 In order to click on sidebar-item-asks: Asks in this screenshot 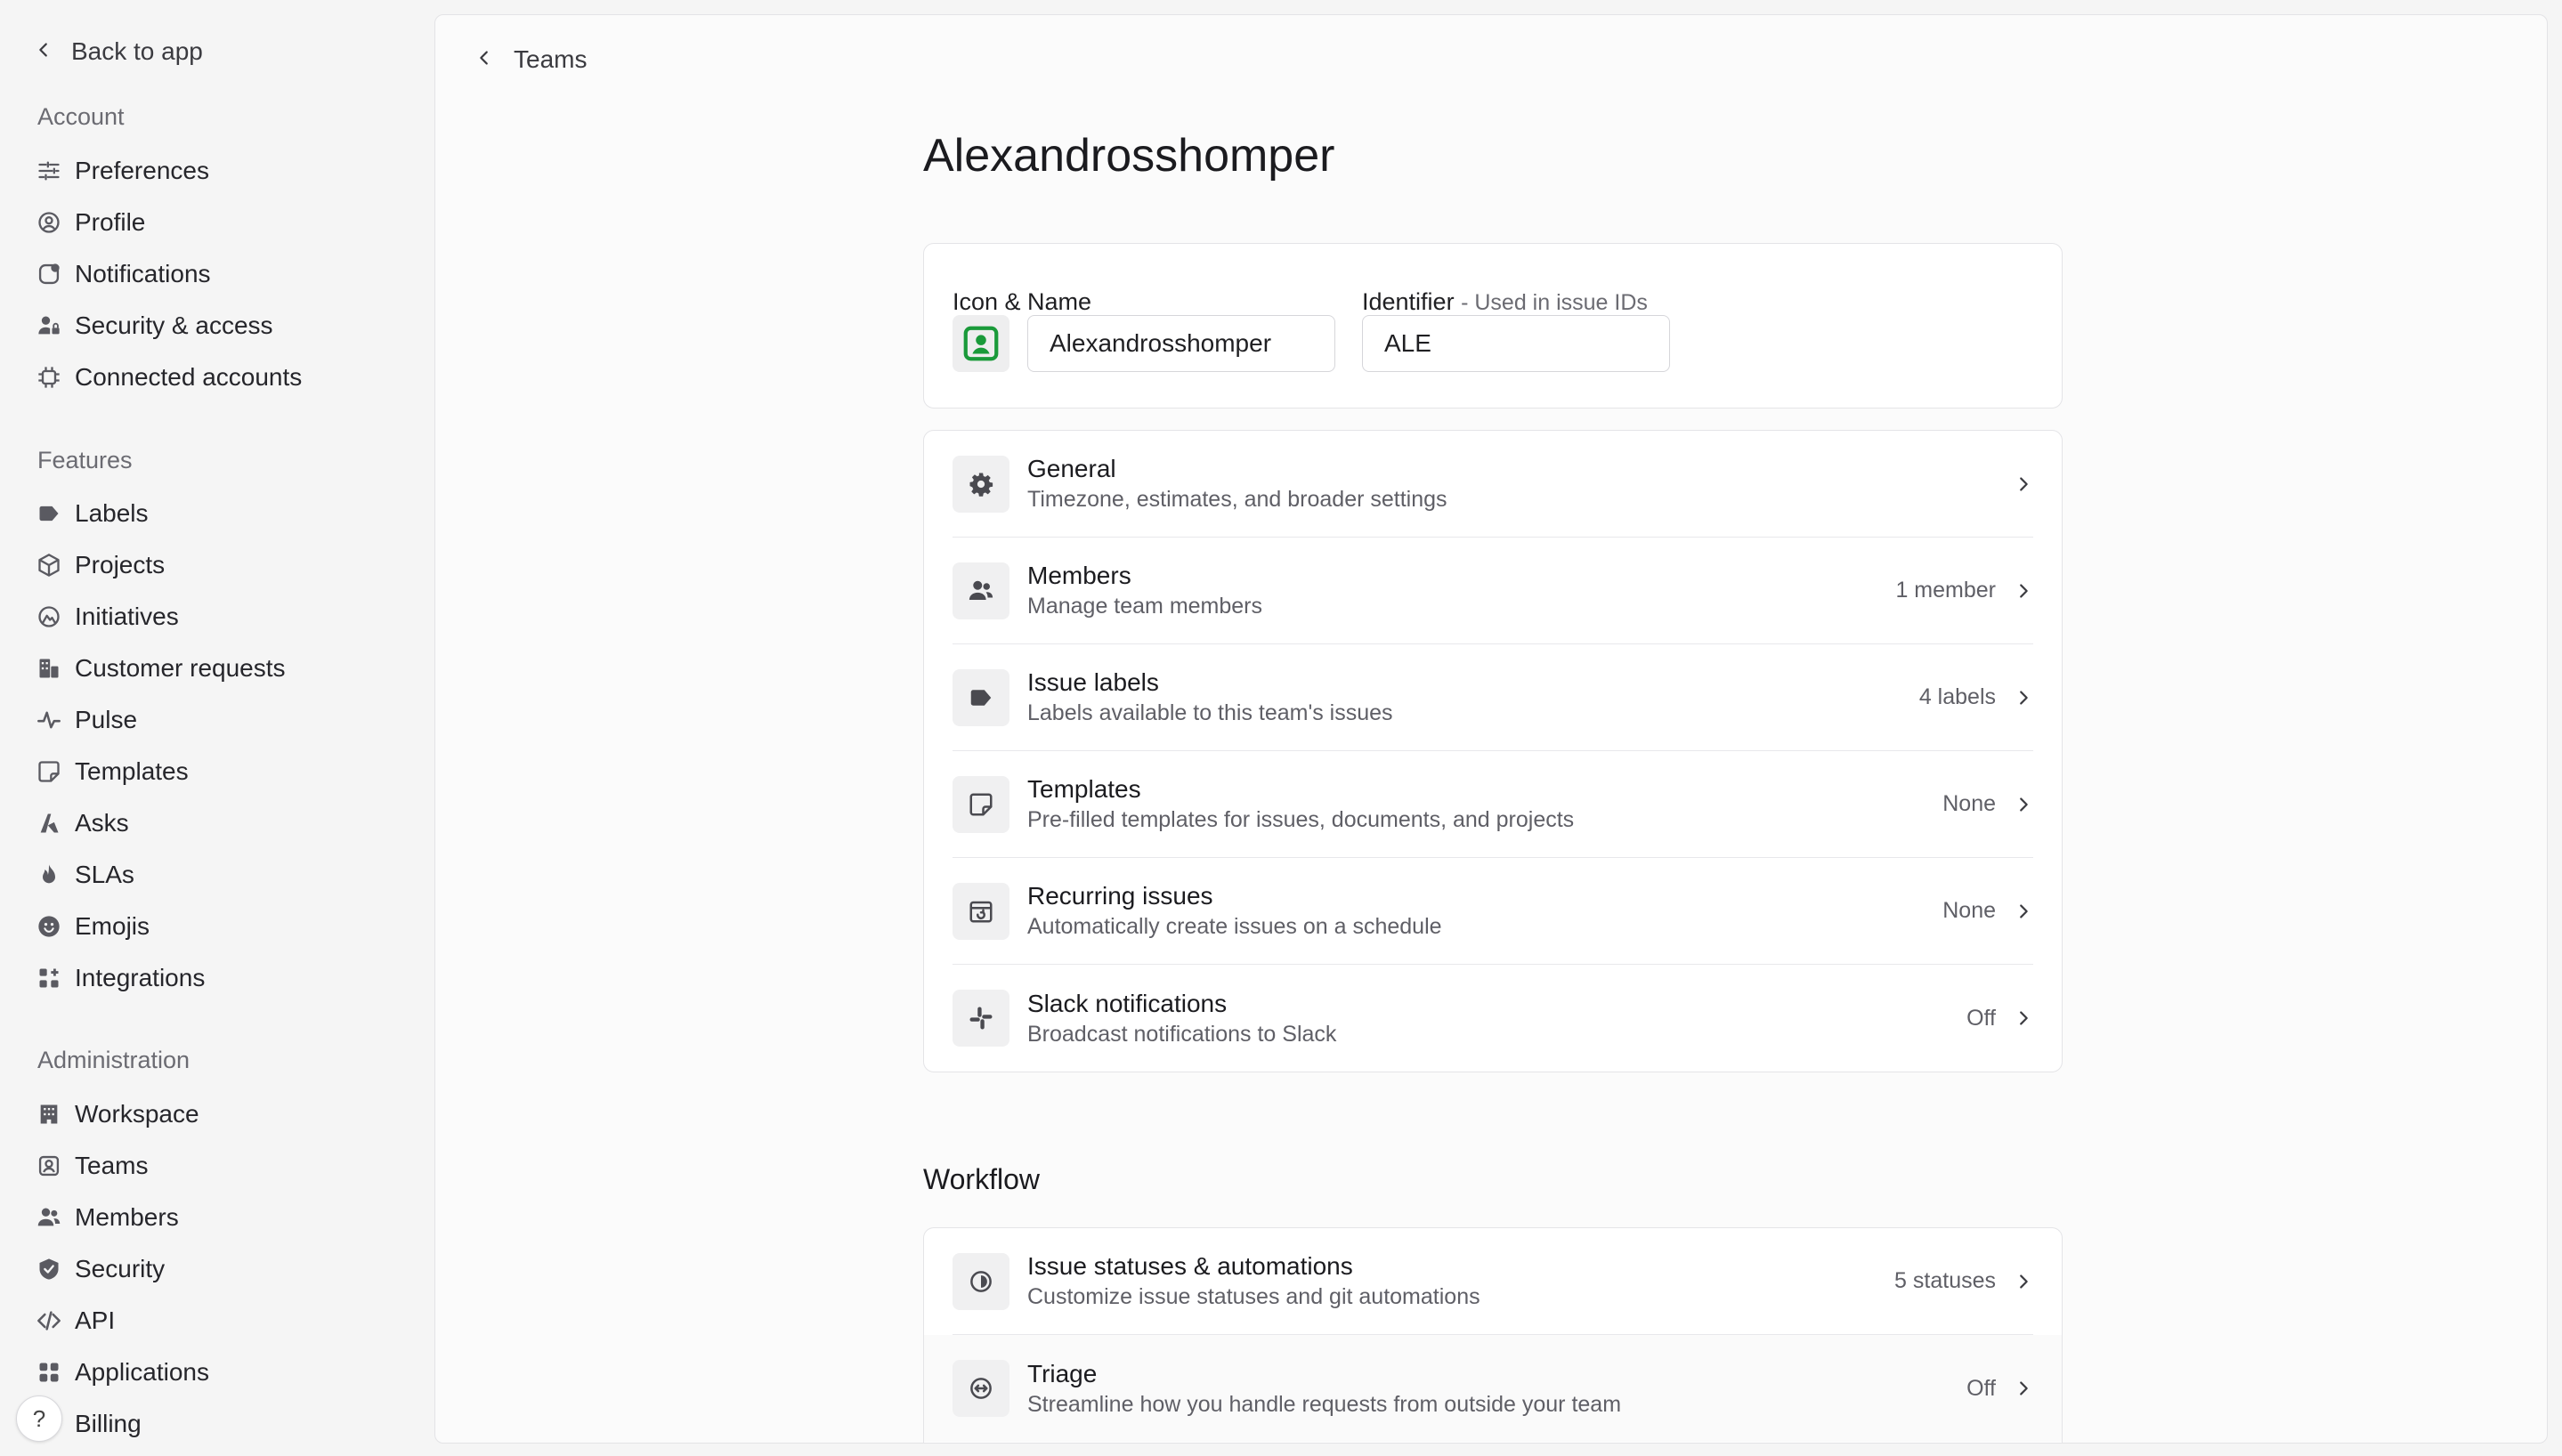, I will do `click(82, 823)`.